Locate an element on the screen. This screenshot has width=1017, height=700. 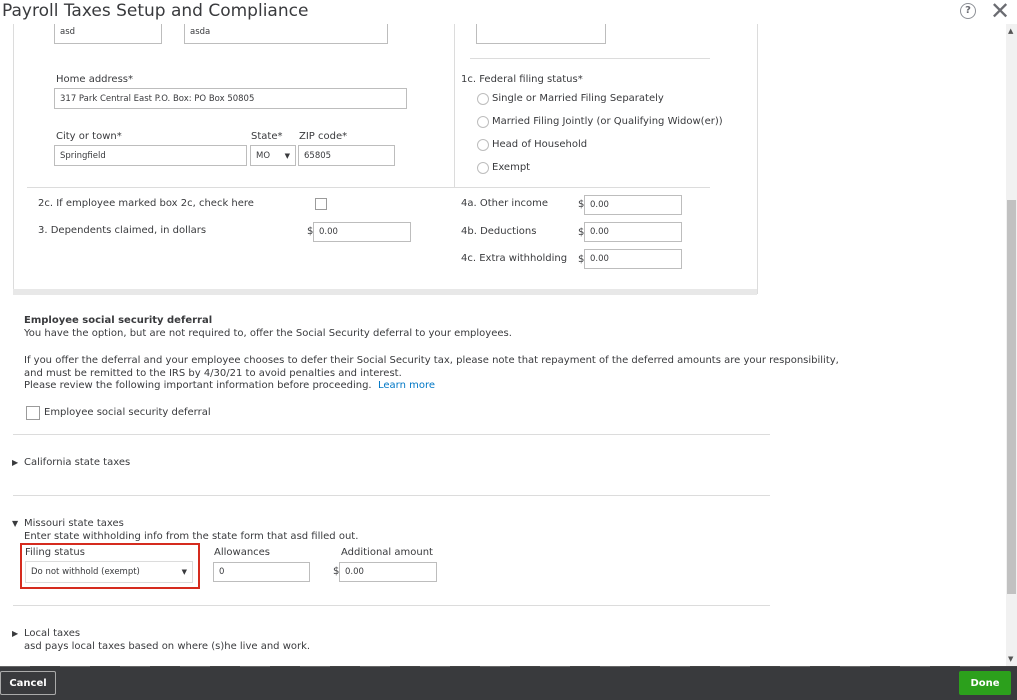
deferral-checkbox-label: Employee social security deferral is located at coordinates (127, 412).